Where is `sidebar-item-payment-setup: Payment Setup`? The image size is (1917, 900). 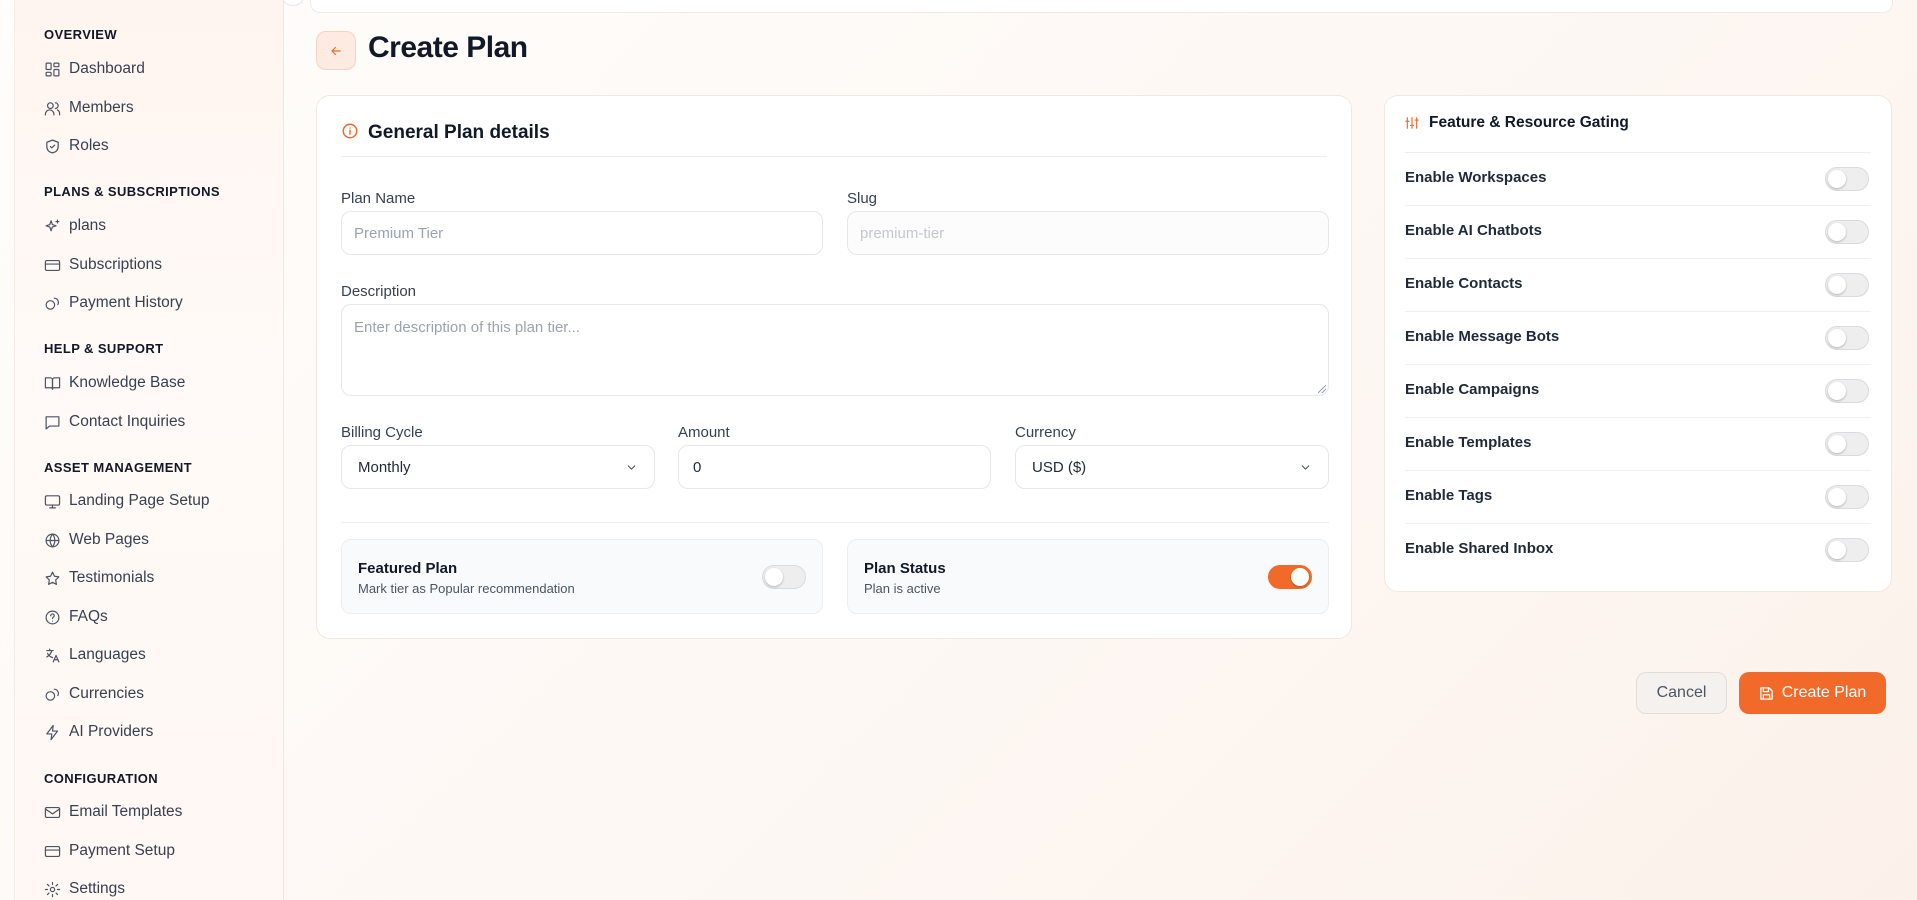
sidebar-item-payment-setup: Payment Setup is located at coordinates (109, 851).